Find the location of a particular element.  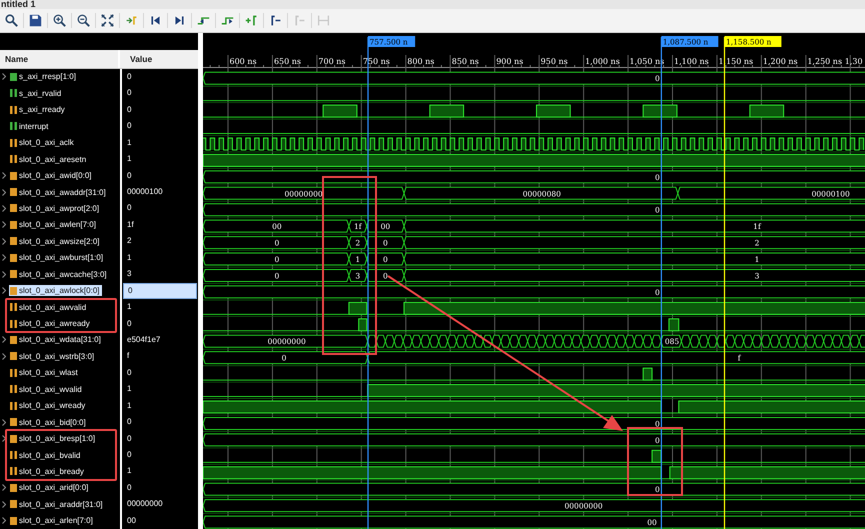

signal-name: s_axi_rresp[1:0] is located at coordinates (43, 76).